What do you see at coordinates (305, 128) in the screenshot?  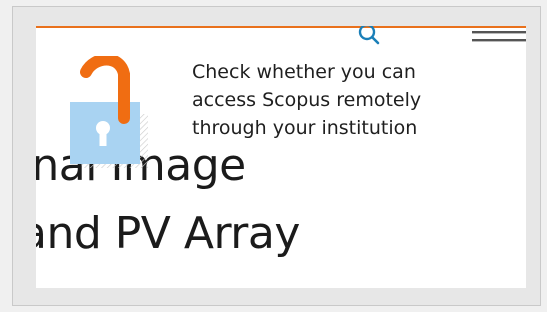 I see `remote-access-line: through your institution` at bounding box center [305, 128].